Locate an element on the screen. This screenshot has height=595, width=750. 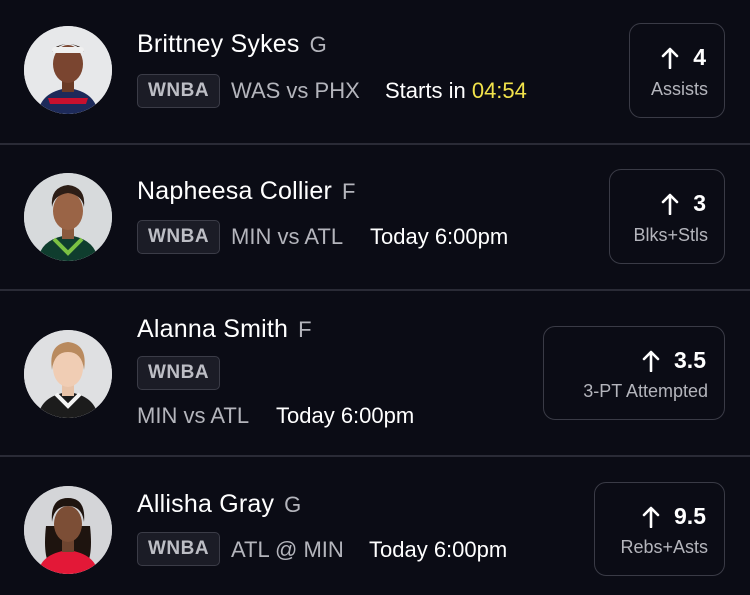
prop-stat-label: Assists is located at coordinates (679, 89).